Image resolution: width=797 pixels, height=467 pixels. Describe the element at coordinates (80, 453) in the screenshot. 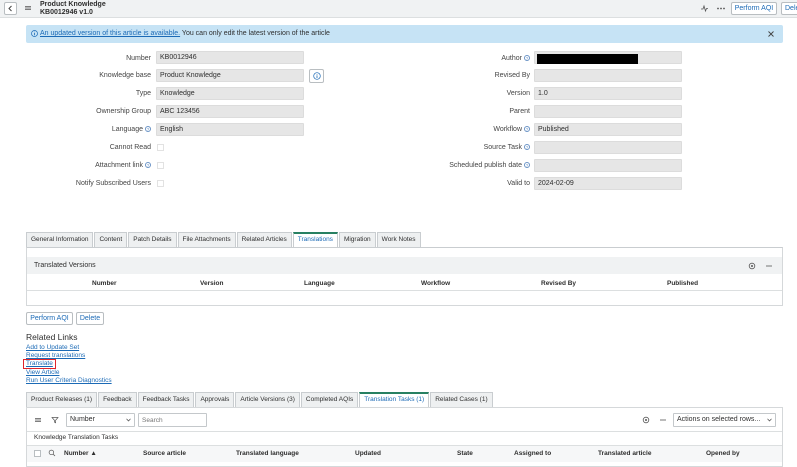

I see `column-header-number-sorted: Number ▲` at that location.